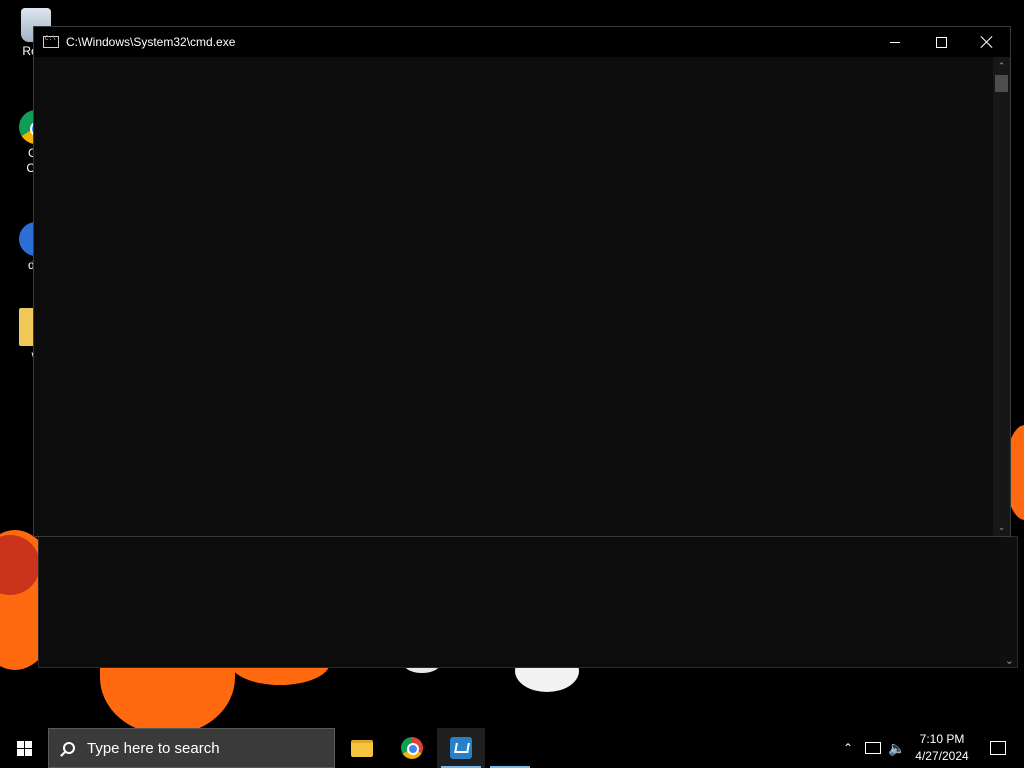 This screenshot has height=768, width=1024. I want to click on network-icon, so click(873, 748).